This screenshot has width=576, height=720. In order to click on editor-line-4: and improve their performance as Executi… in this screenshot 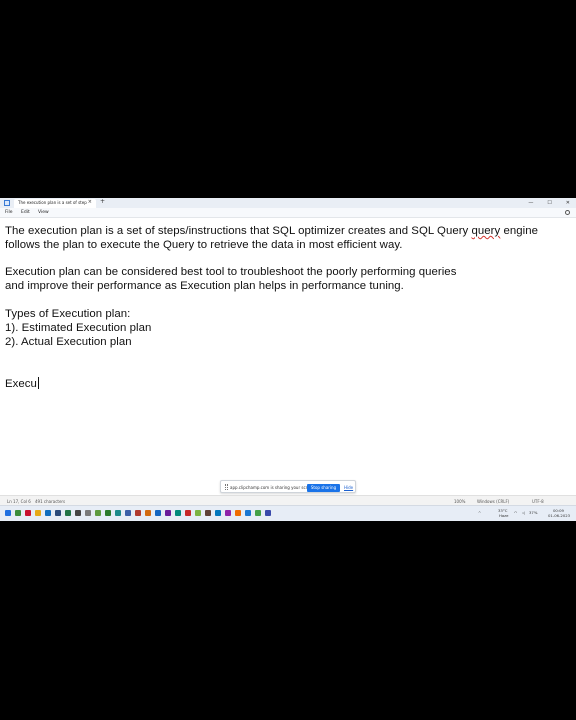, I will do `click(204, 286)`.